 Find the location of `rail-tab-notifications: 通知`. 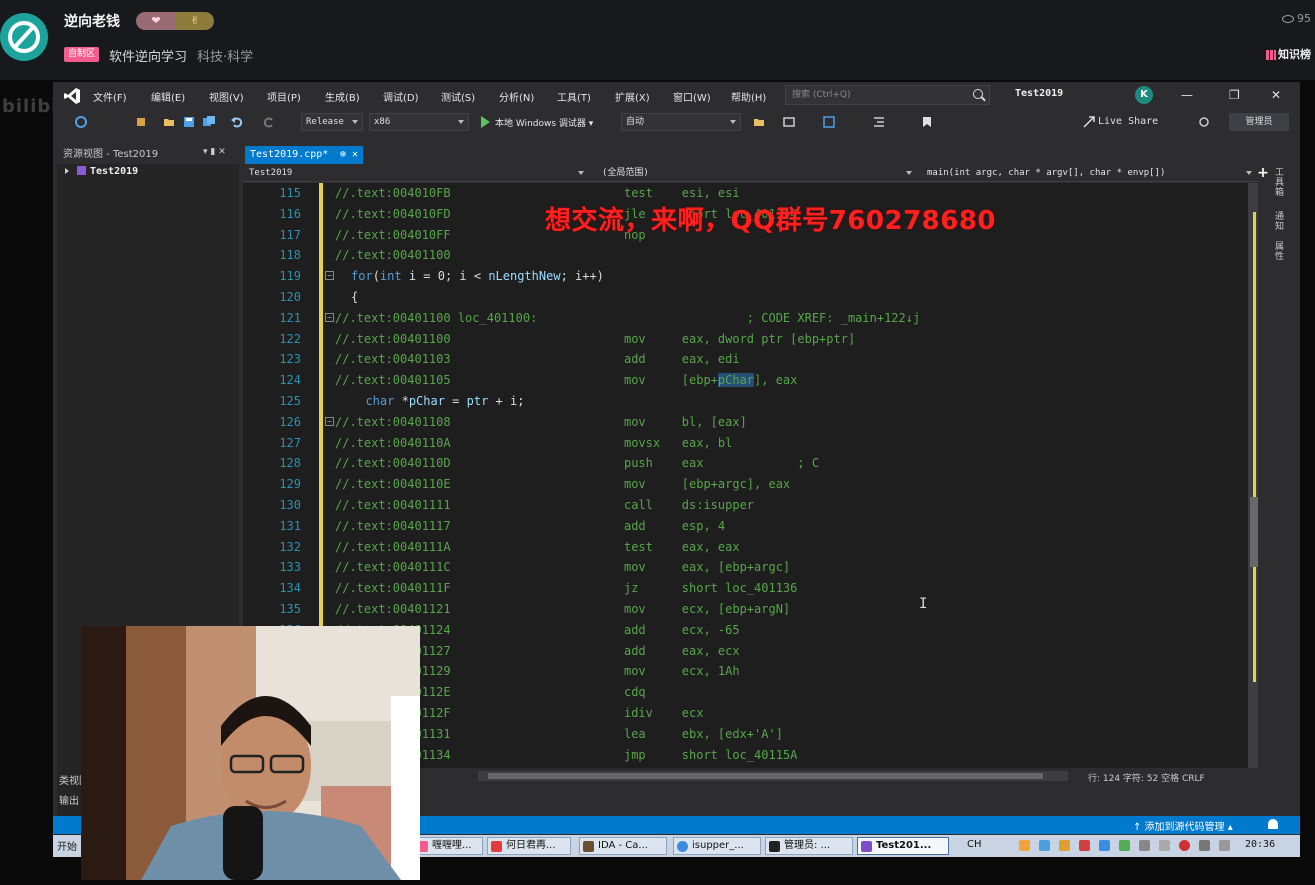

rail-tab-notifications: 通知 is located at coordinates (1280, 222).